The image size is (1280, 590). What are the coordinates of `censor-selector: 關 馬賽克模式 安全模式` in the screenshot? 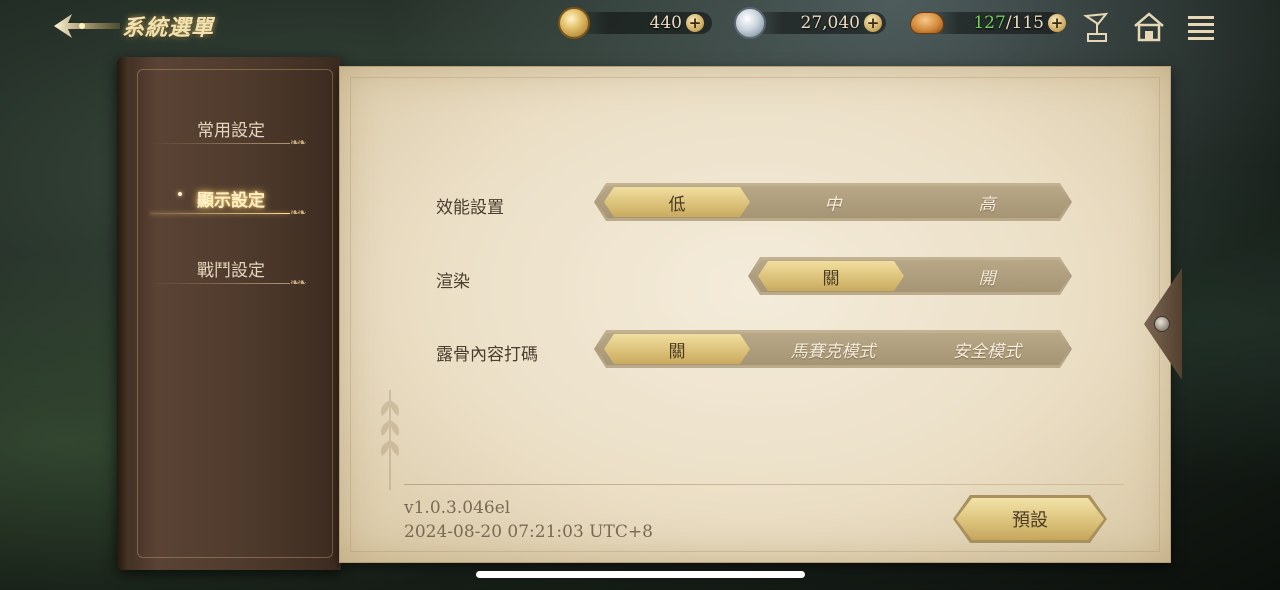 It's located at (833, 349).